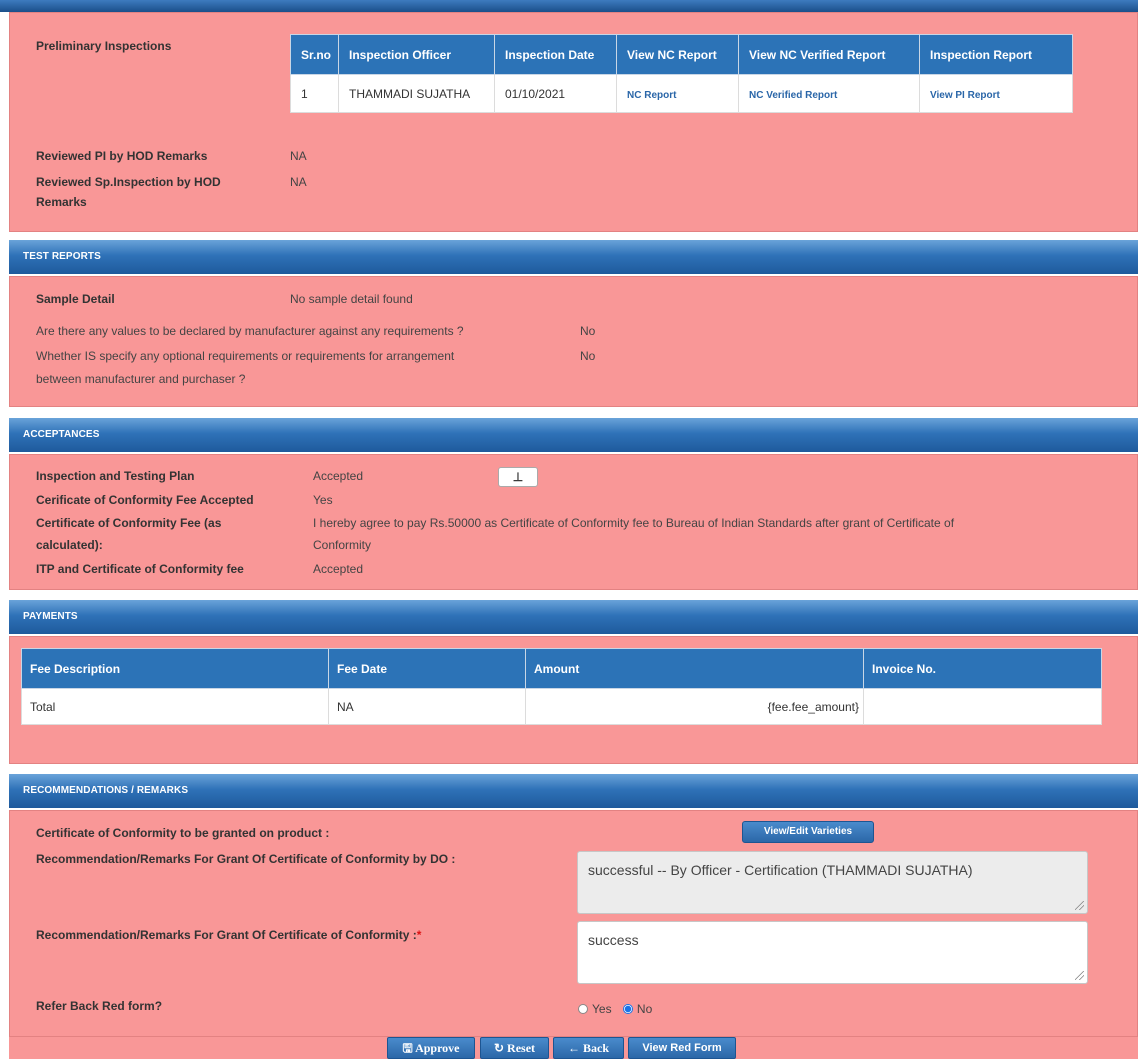 This screenshot has width=1138, height=1059. Describe the element at coordinates (407, 1048) in the screenshot. I see `save-icon: 🖫` at that location.